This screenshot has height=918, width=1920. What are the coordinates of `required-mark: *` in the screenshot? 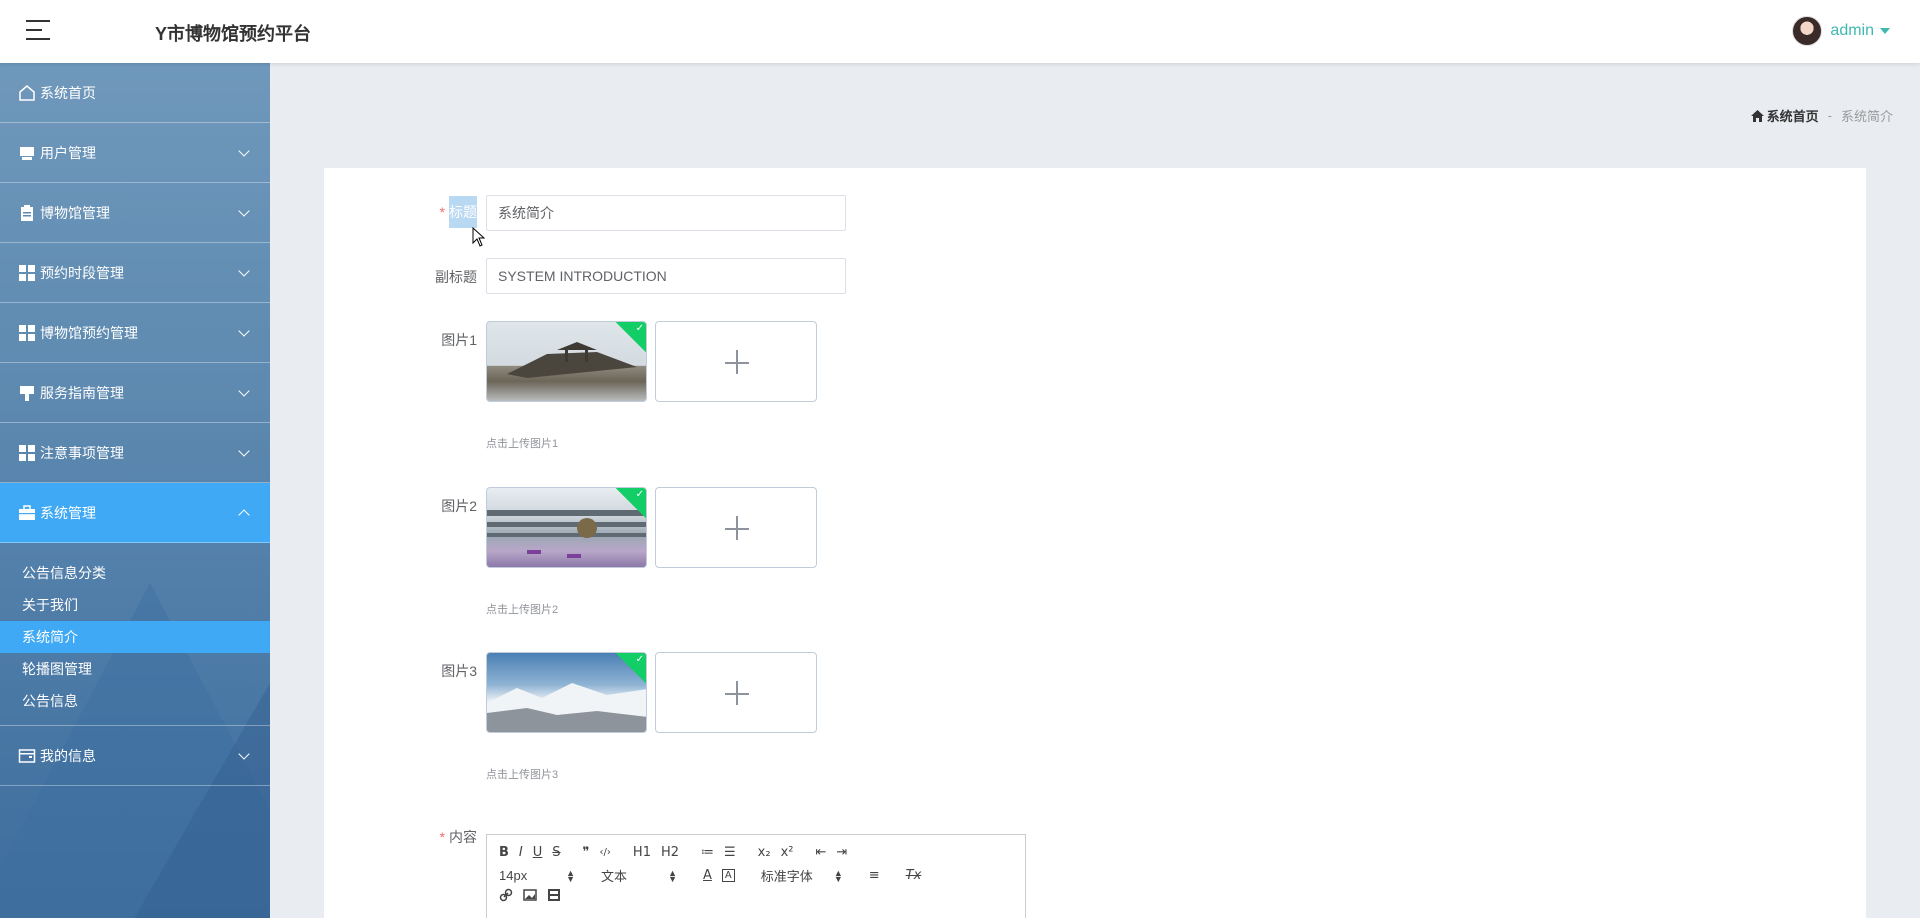 It's located at (442, 837).